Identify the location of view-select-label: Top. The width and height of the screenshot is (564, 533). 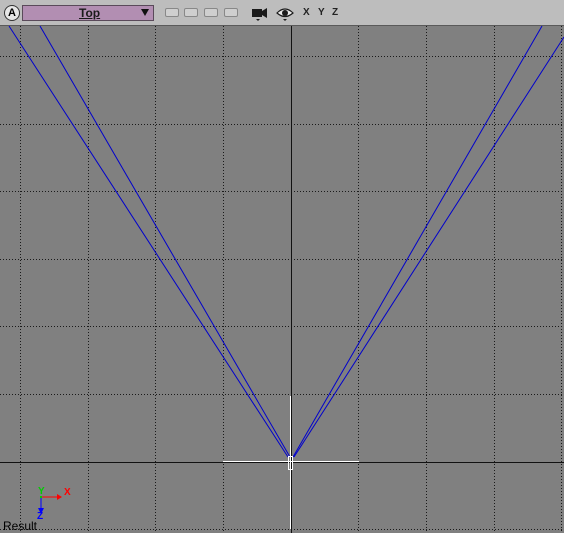
(90, 13).